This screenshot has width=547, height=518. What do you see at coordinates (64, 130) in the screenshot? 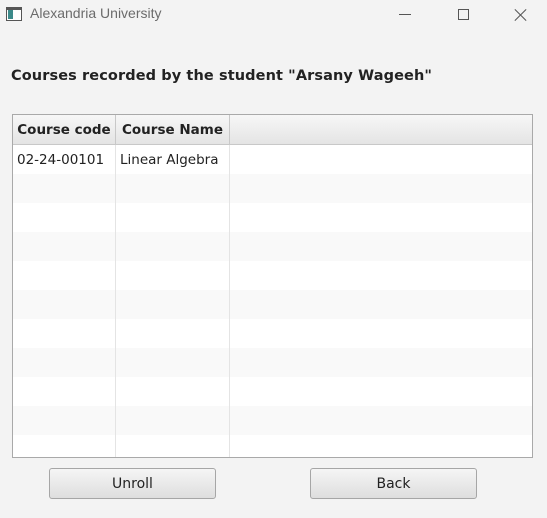
I see `column-header-course-code: Course code` at bounding box center [64, 130].